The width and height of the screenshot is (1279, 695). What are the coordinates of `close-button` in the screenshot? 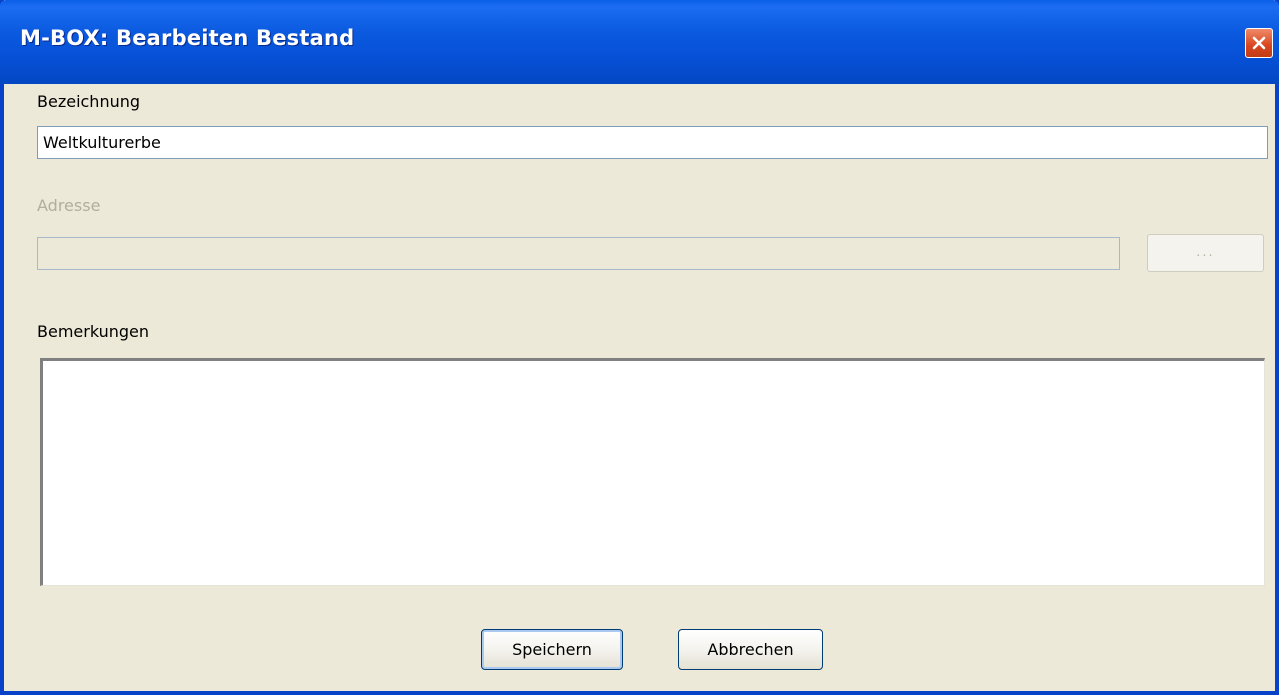 It's located at (1259, 43).